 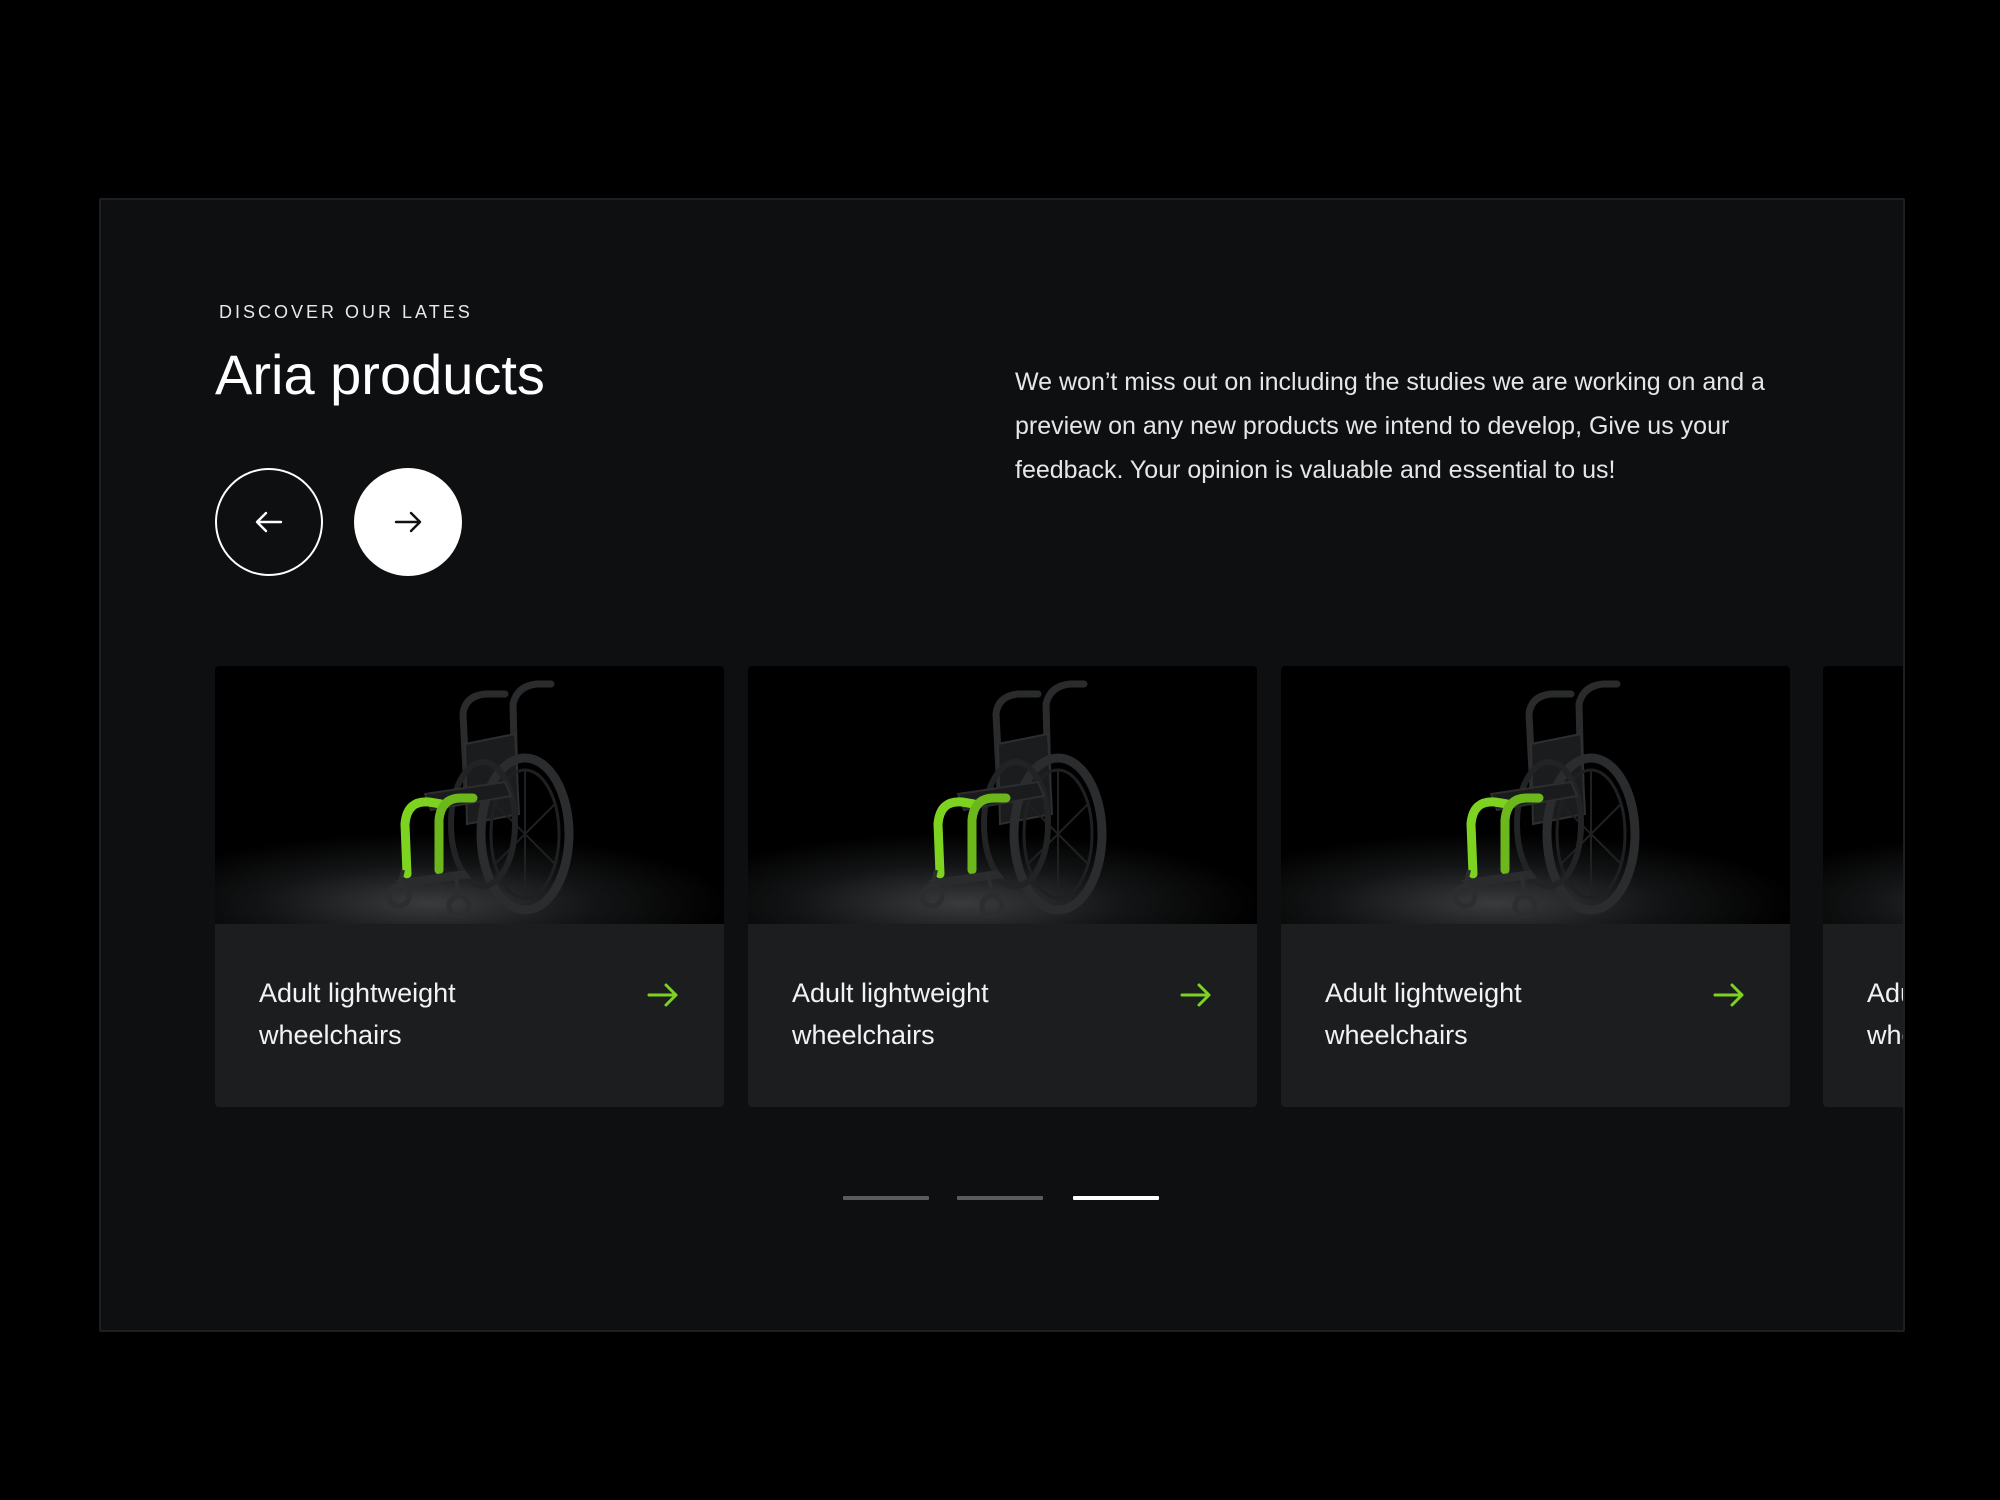 I want to click on section-title: Aria products, so click(x=380, y=374).